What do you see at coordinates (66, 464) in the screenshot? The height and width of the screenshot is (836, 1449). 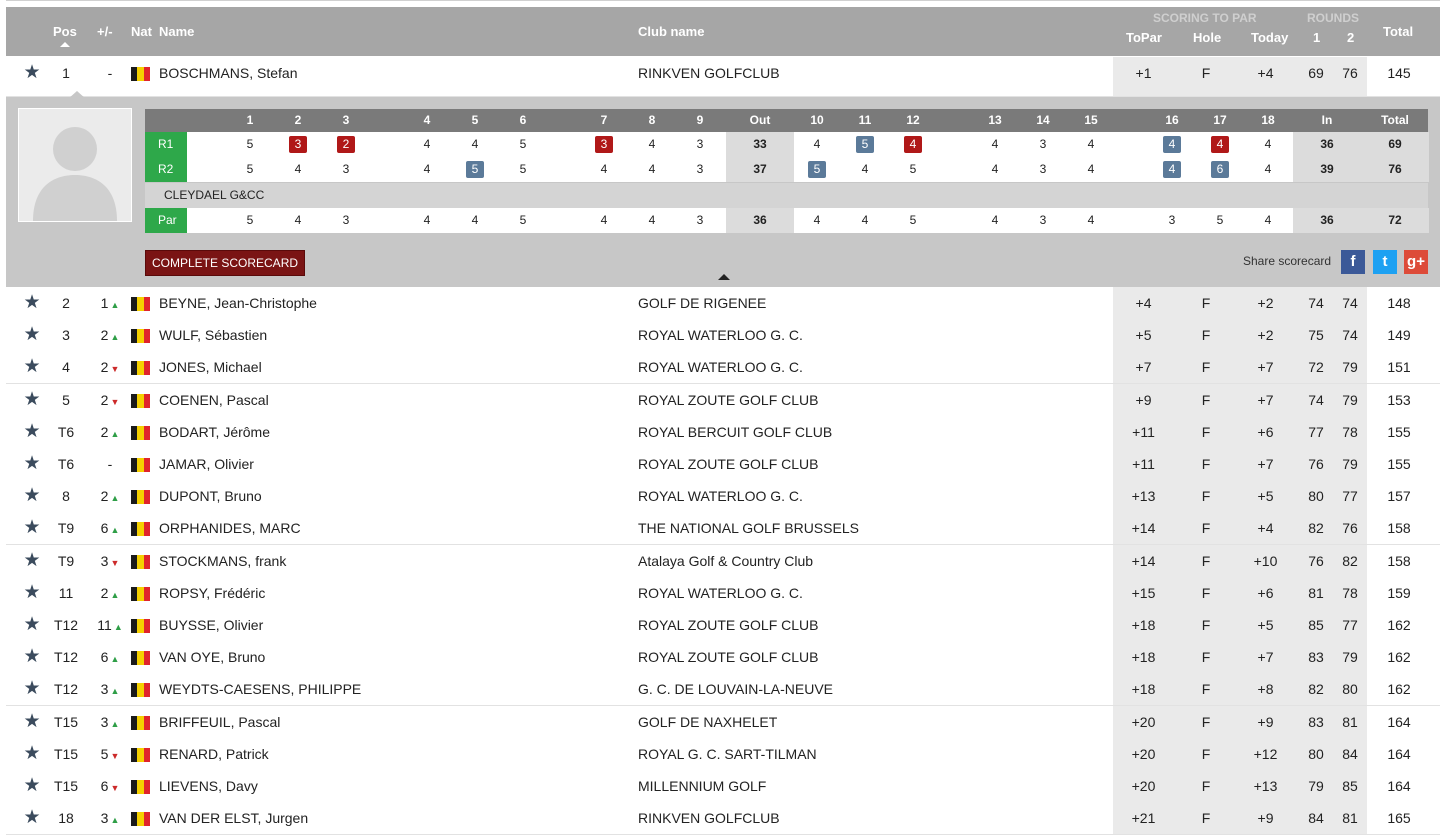 I see `player-position: T6` at bounding box center [66, 464].